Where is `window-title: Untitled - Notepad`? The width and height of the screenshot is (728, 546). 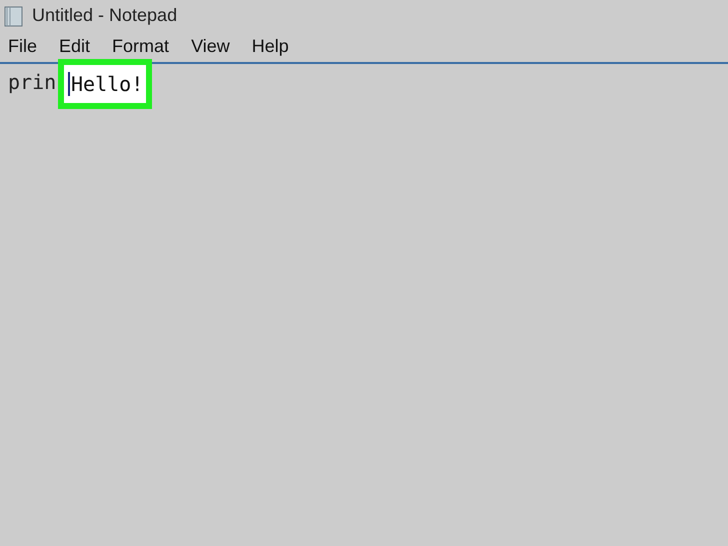 window-title: Untitled - Notepad is located at coordinates (105, 15).